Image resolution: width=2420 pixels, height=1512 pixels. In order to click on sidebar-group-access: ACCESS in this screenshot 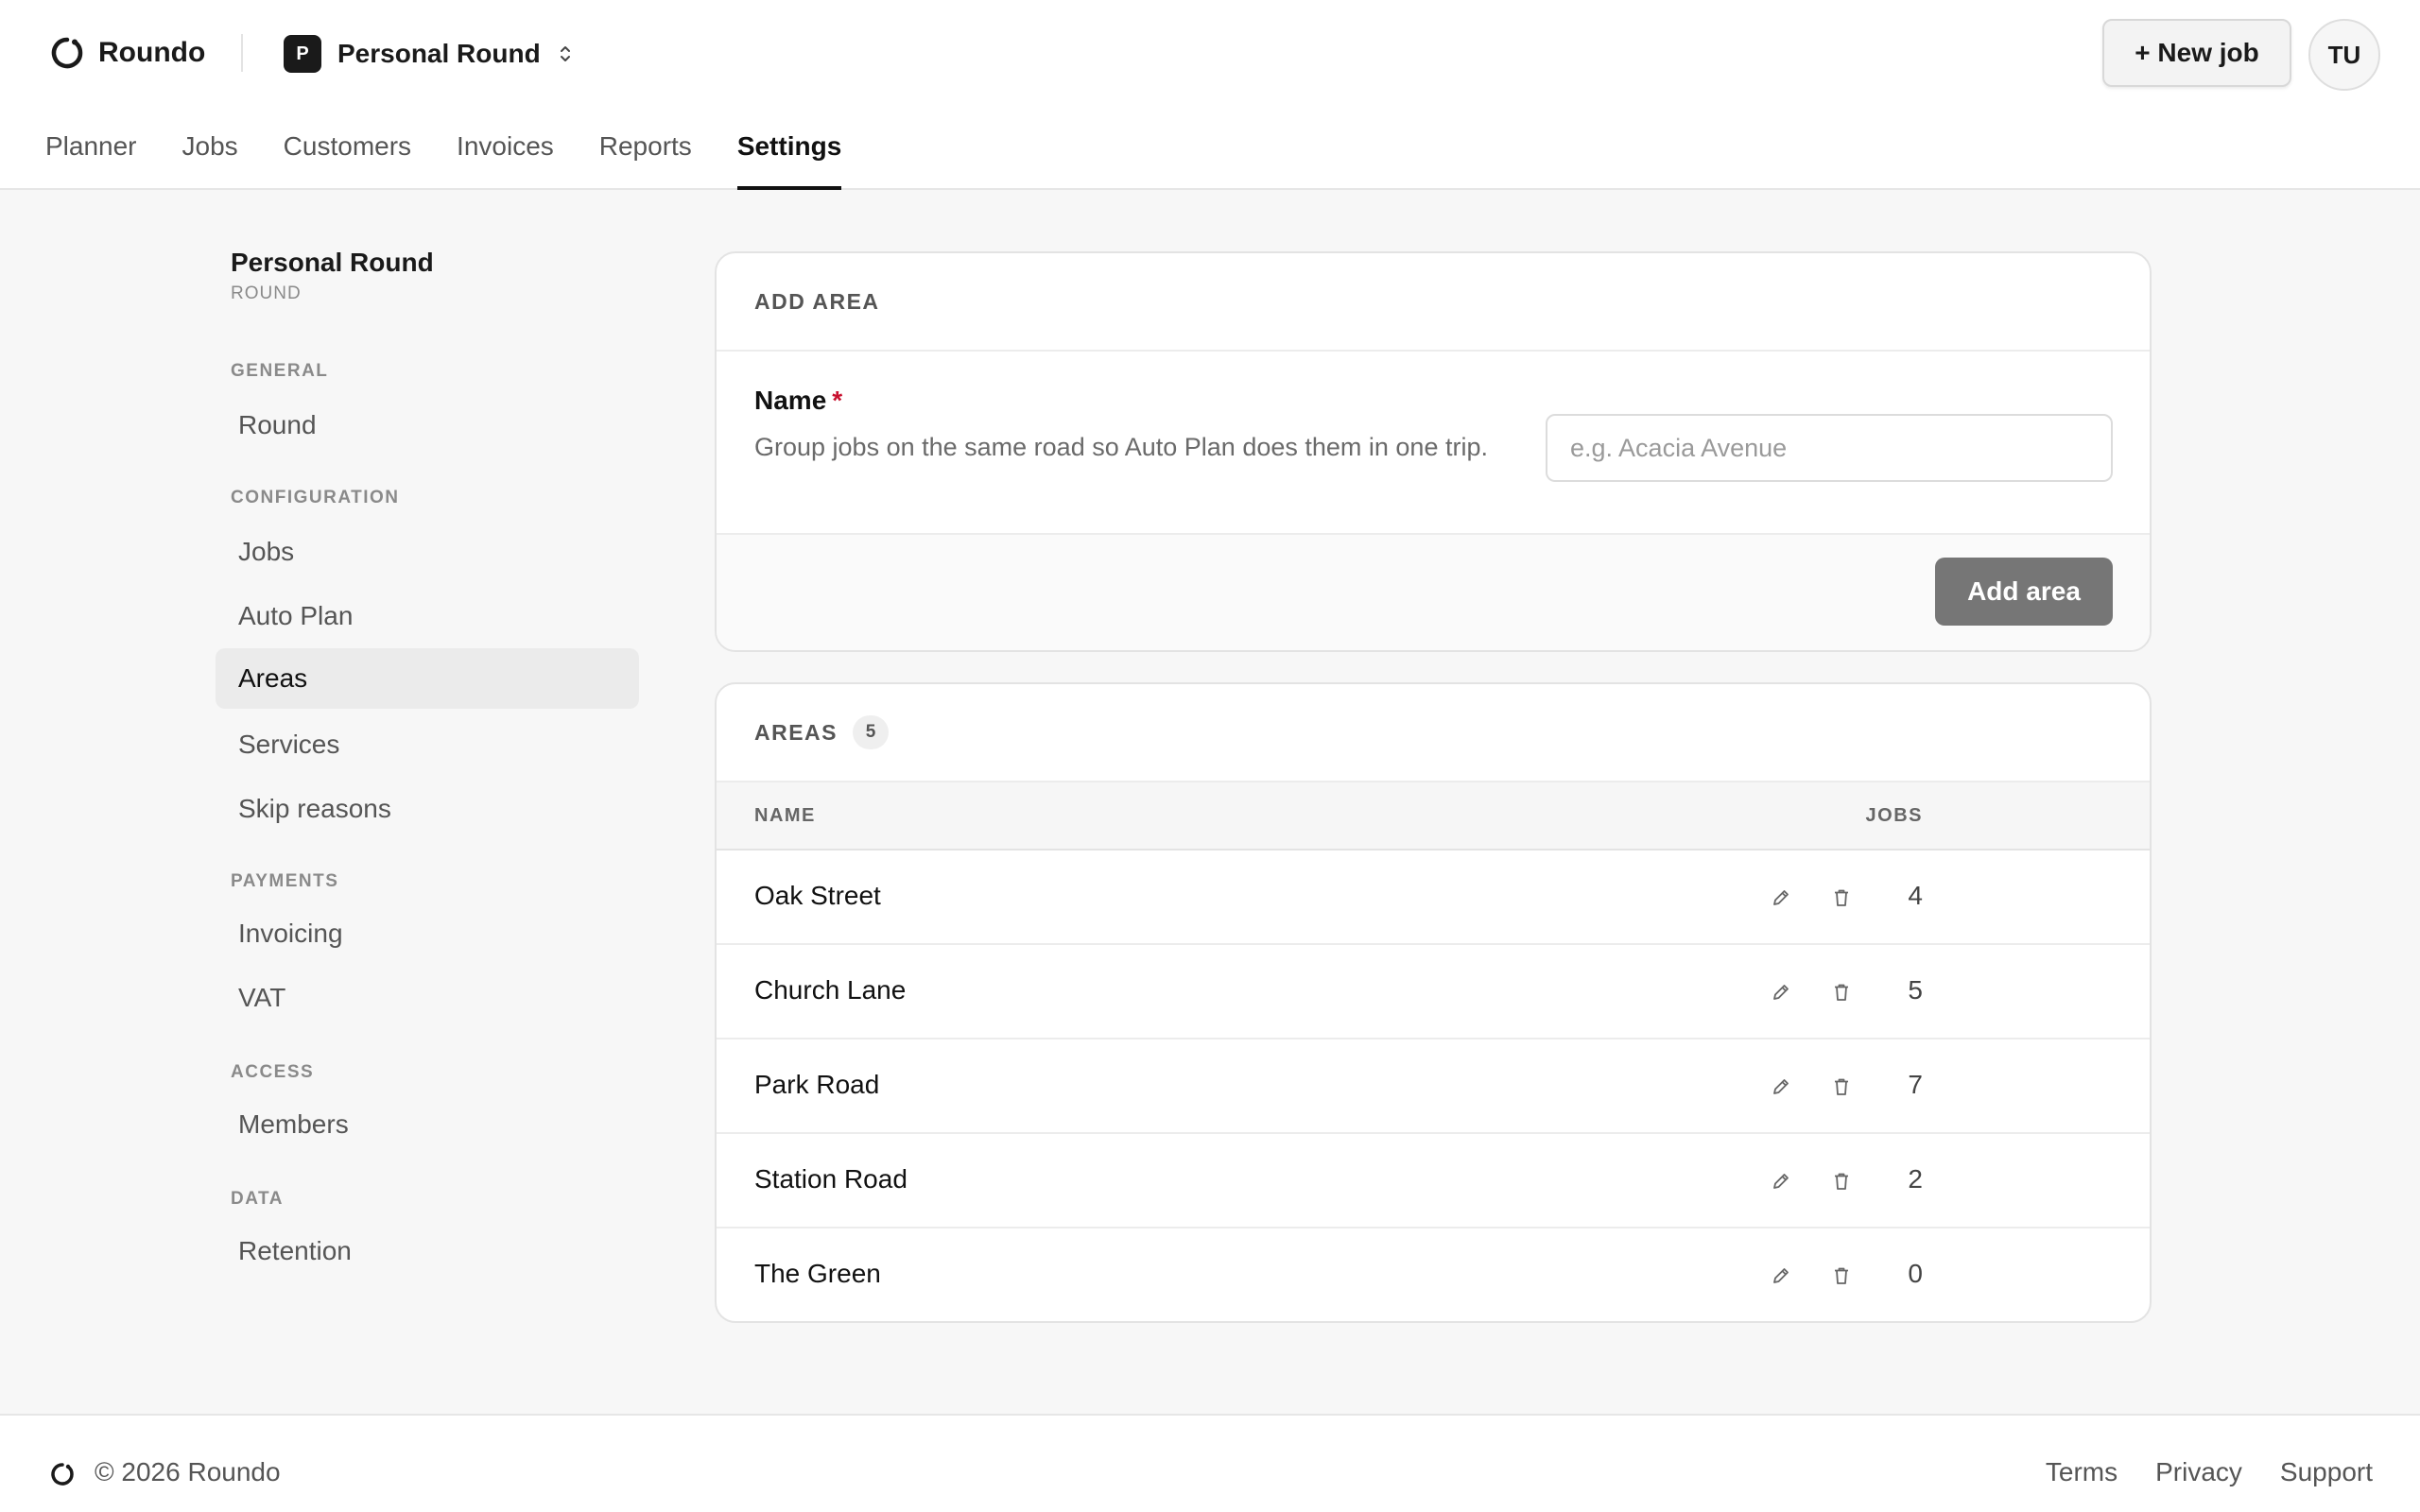, I will do `click(273, 1072)`.